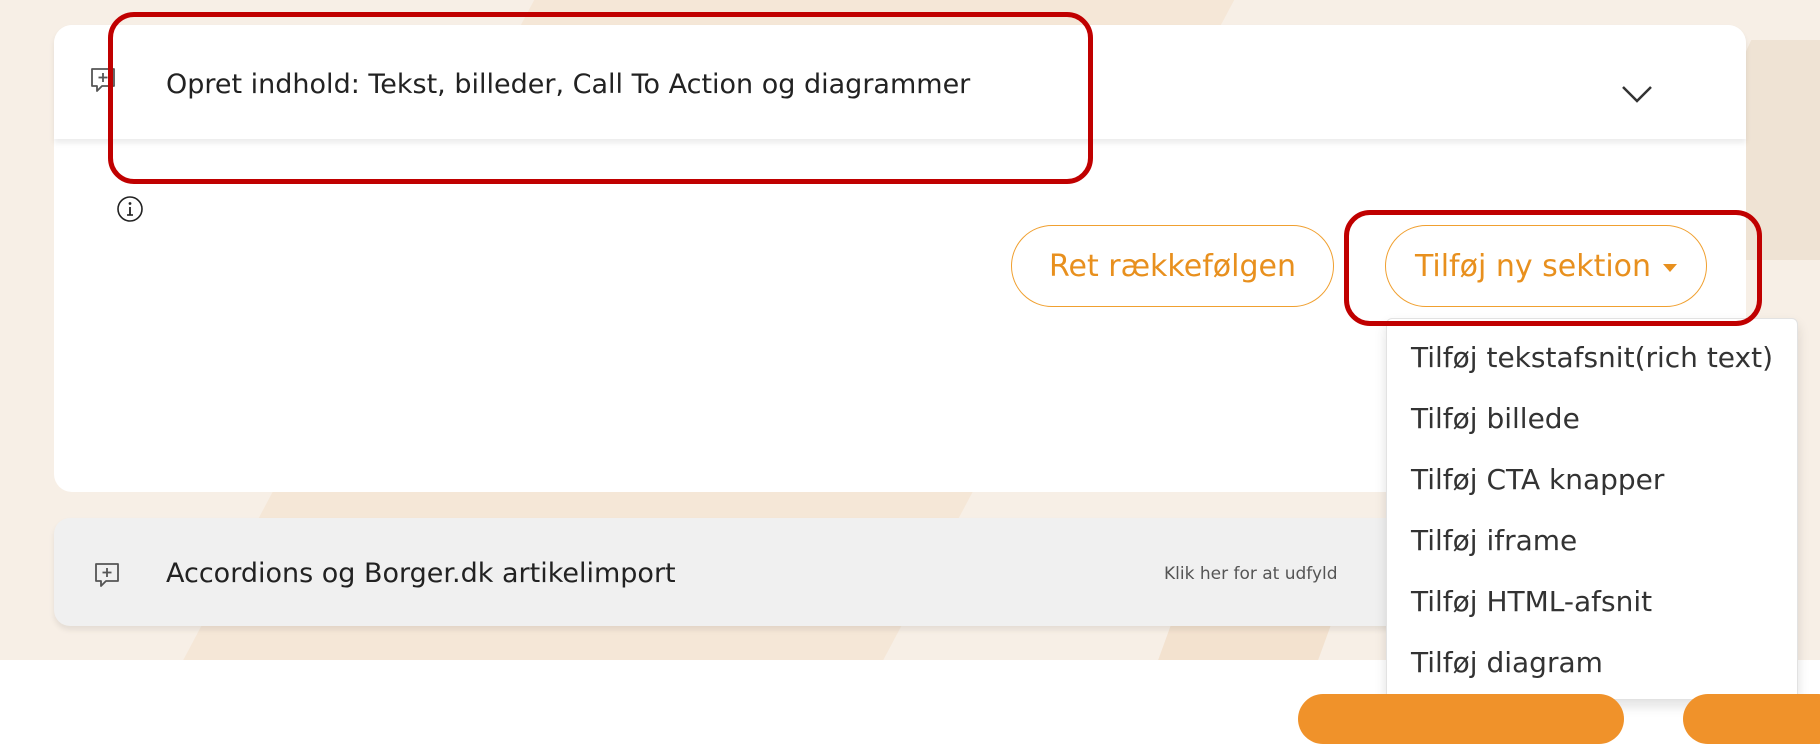 The height and width of the screenshot is (744, 1820). What do you see at coordinates (130, 209) in the screenshot?
I see `info-icon` at bounding box center [130, 209].